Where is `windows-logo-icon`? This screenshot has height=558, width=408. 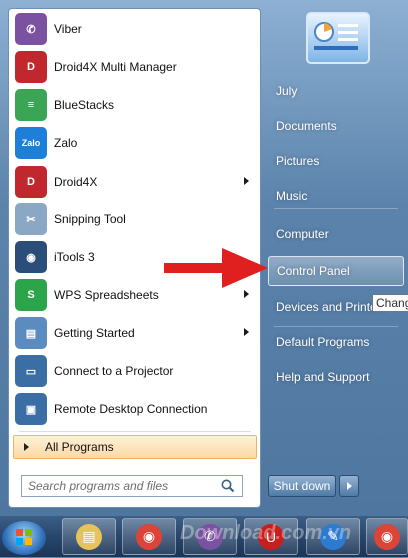
windows-logo-icon is located at coordinates (24, 537).